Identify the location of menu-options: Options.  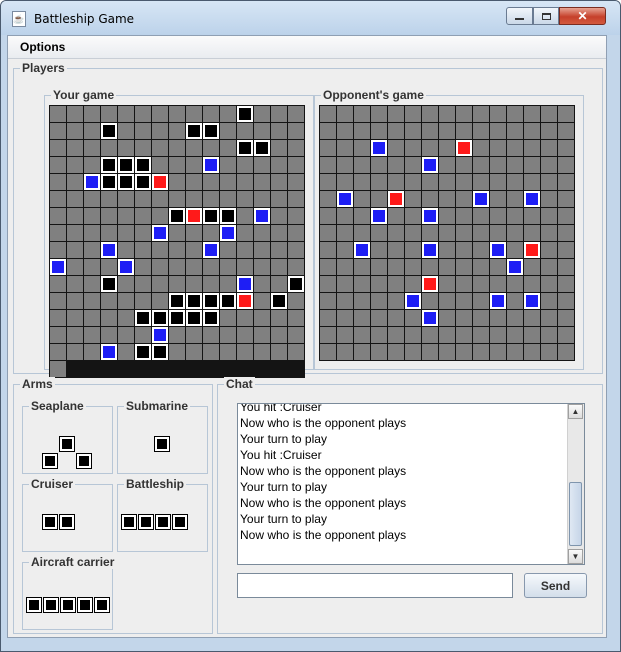
(42, 47).